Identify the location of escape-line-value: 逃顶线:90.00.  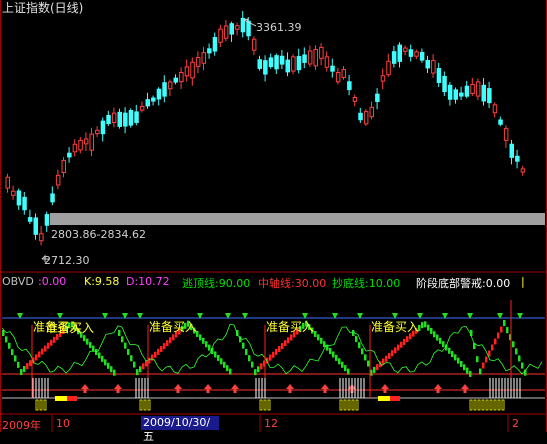
(216, 283).